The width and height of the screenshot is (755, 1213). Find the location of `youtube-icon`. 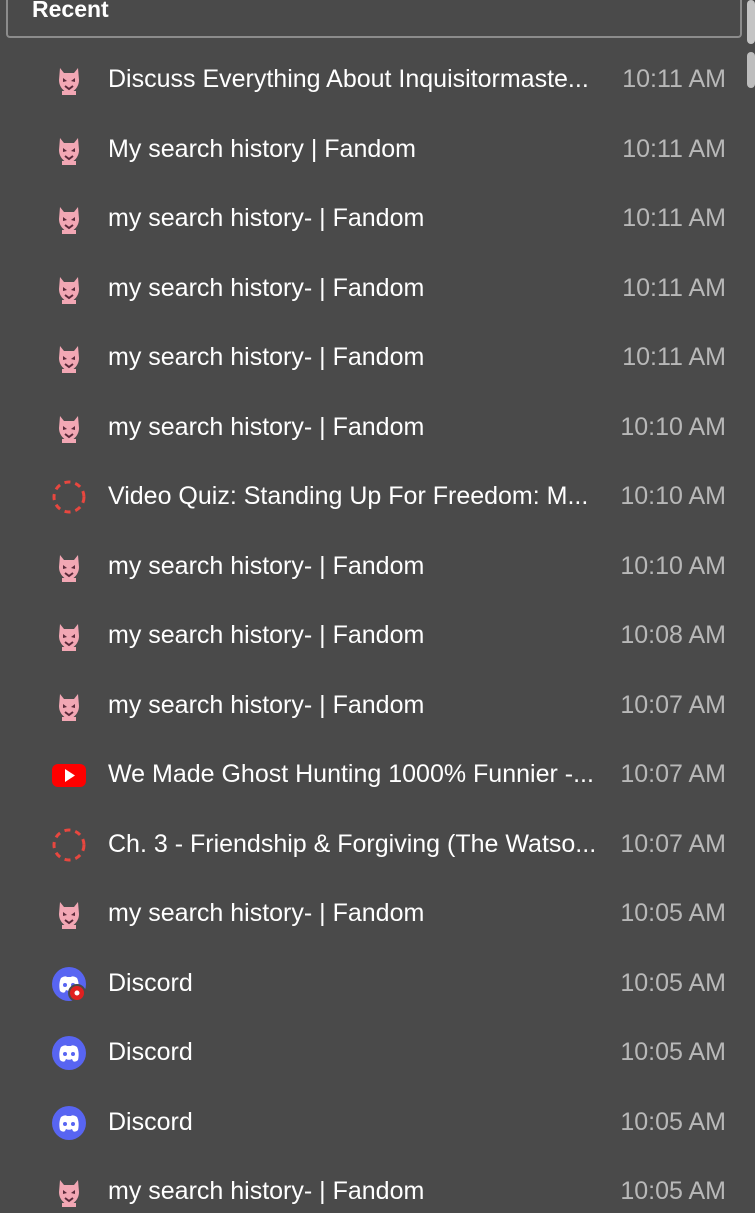

youtube-icon is located at coordinates (69, 775).